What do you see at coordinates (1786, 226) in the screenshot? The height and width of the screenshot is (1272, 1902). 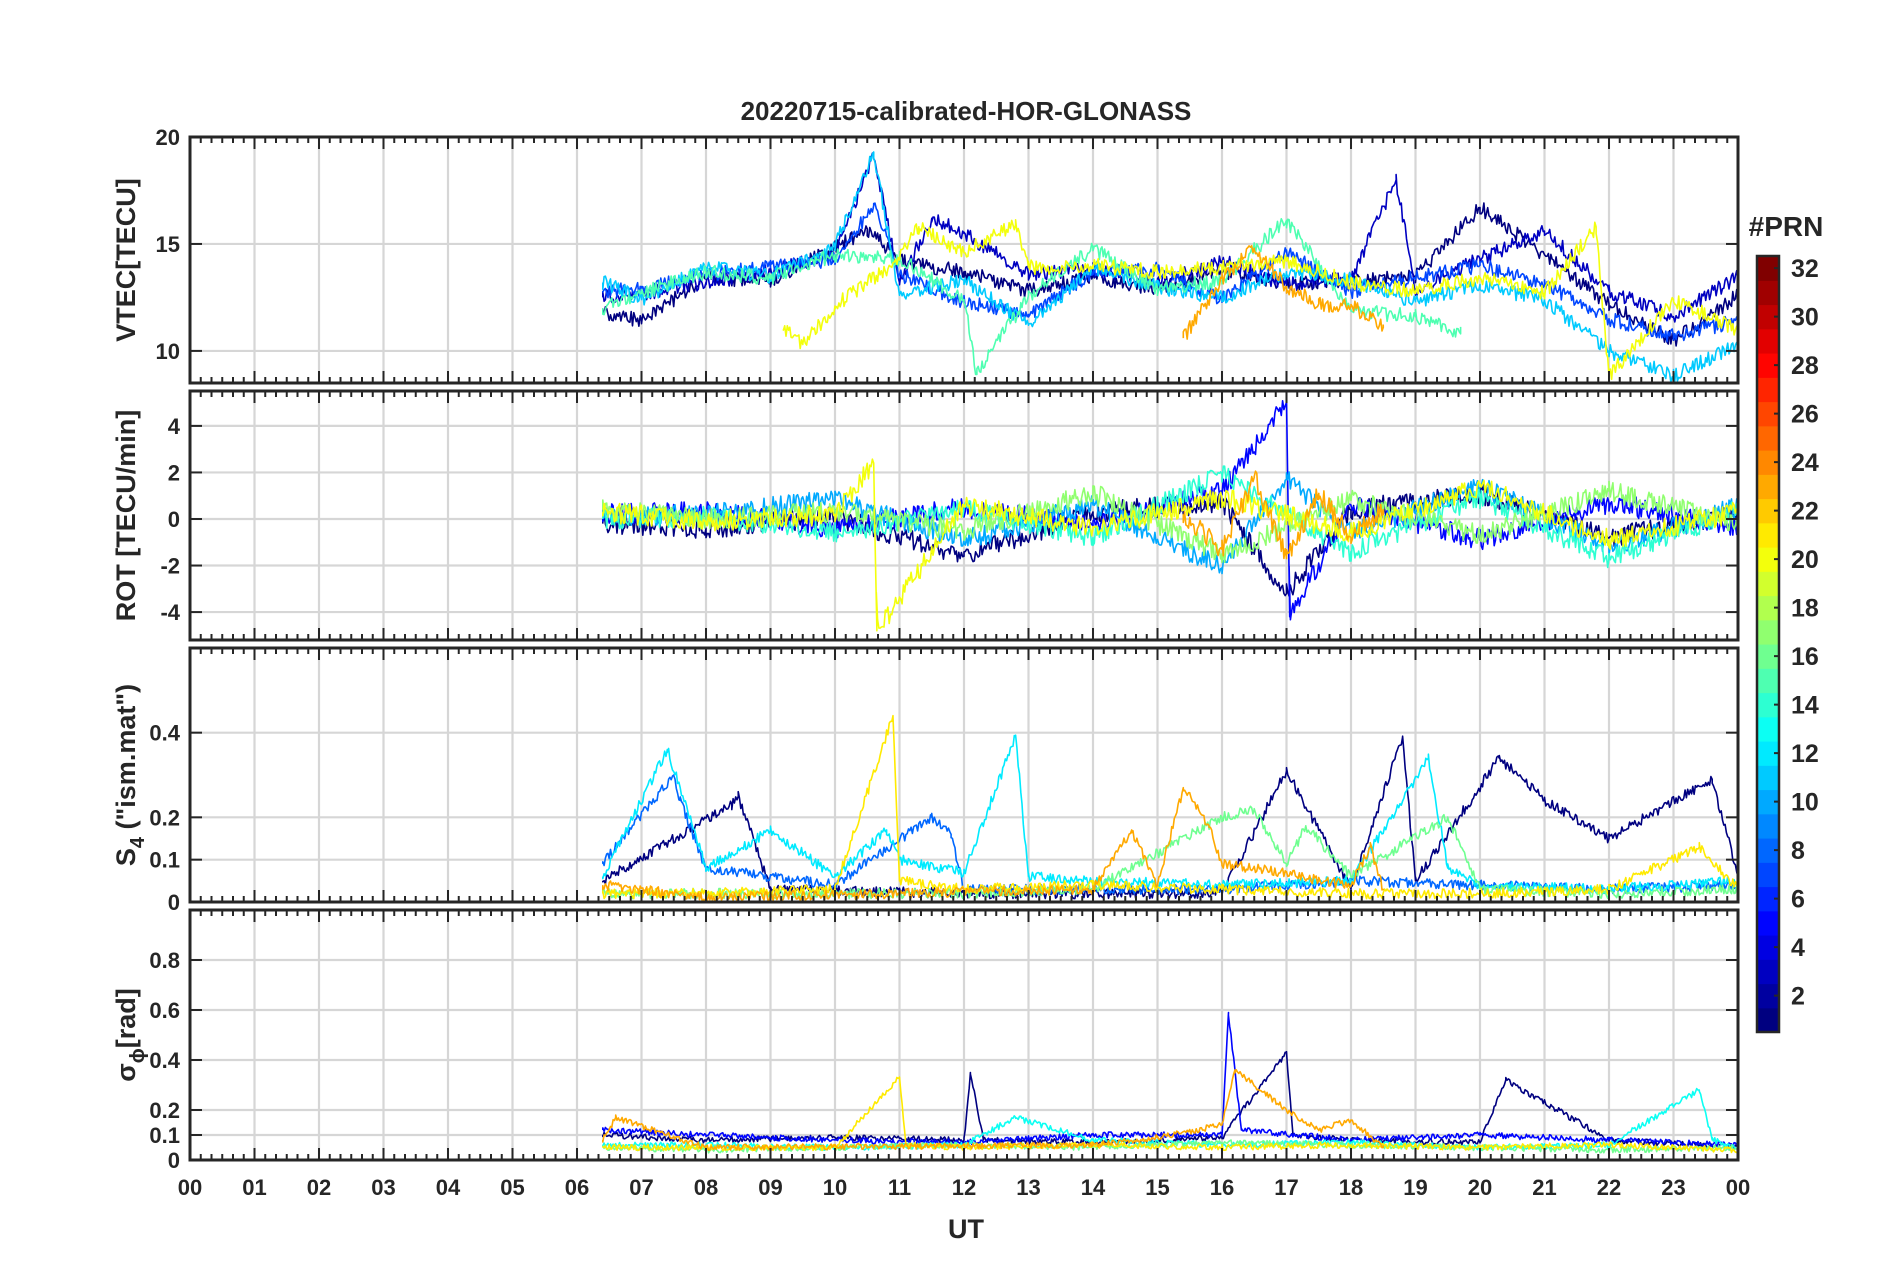 I see `colorbar-title: #PRN` at bounding box center [1786, 226].